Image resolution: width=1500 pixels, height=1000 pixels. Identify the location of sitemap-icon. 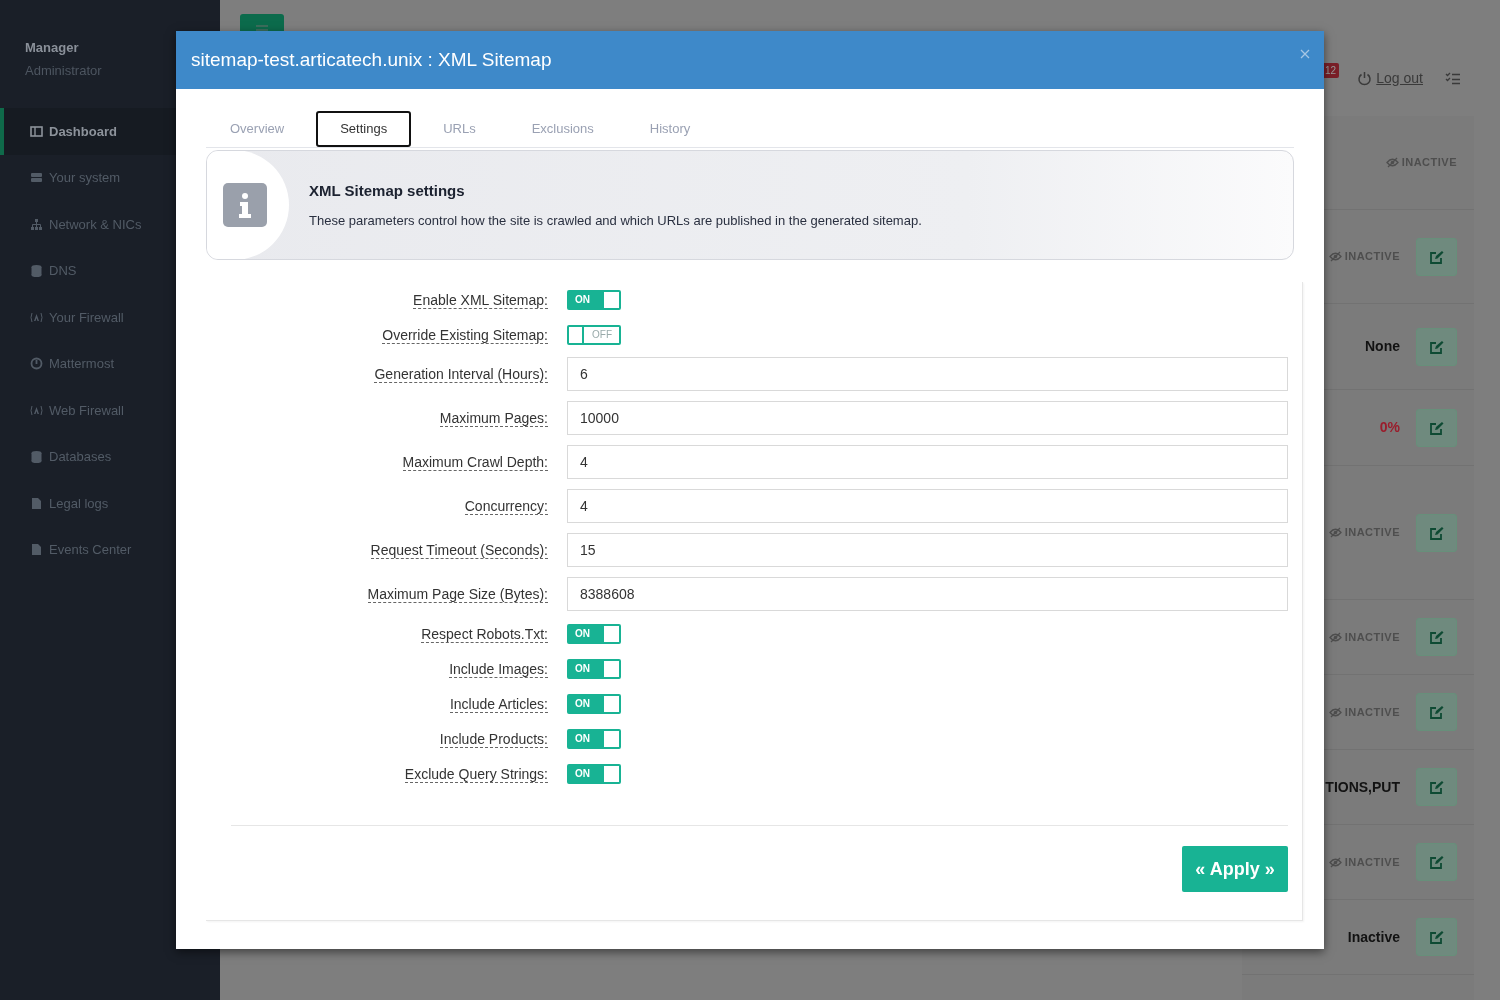
(36, 224).